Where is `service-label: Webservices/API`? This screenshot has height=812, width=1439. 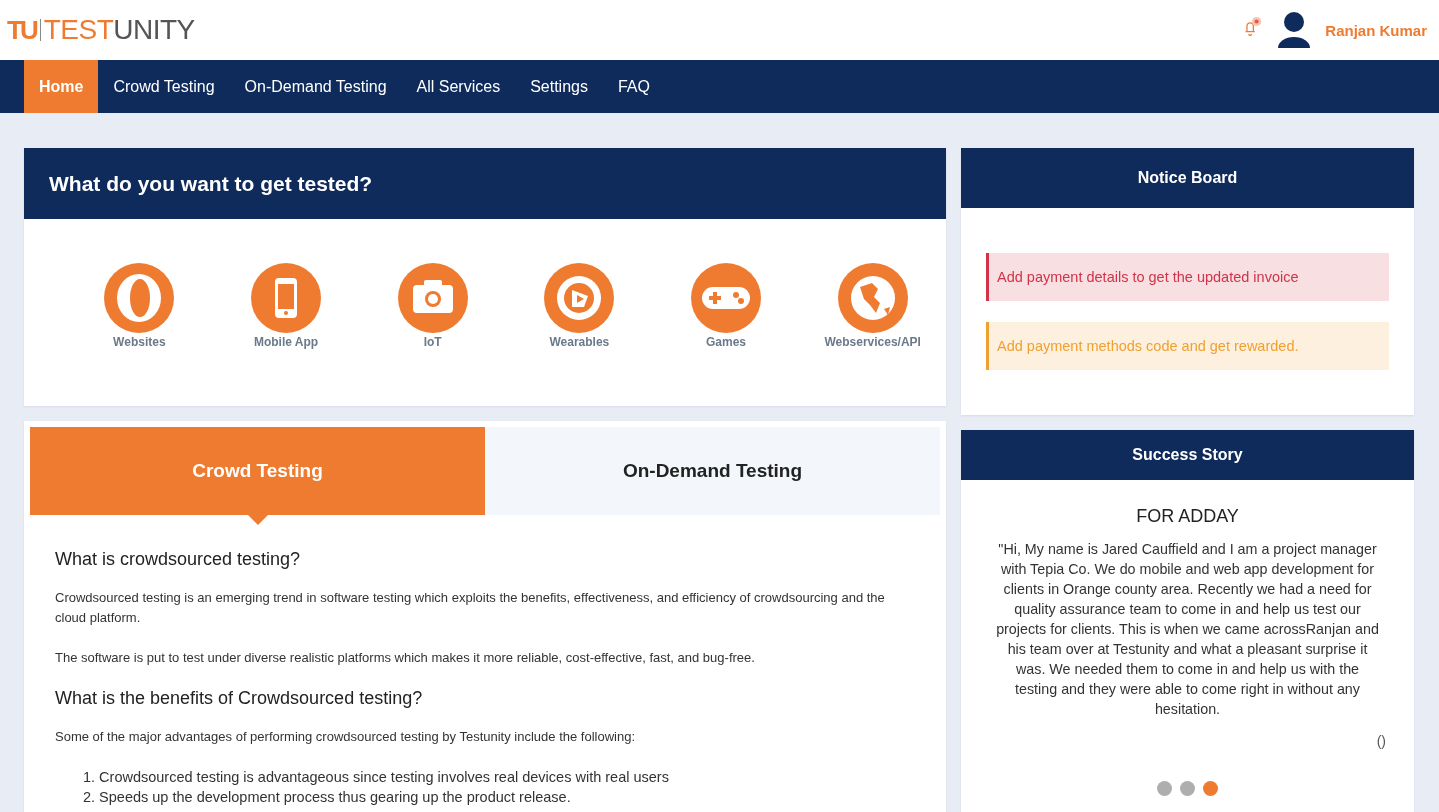
service-label: Webservices/API is located at coordinates (872, 342).